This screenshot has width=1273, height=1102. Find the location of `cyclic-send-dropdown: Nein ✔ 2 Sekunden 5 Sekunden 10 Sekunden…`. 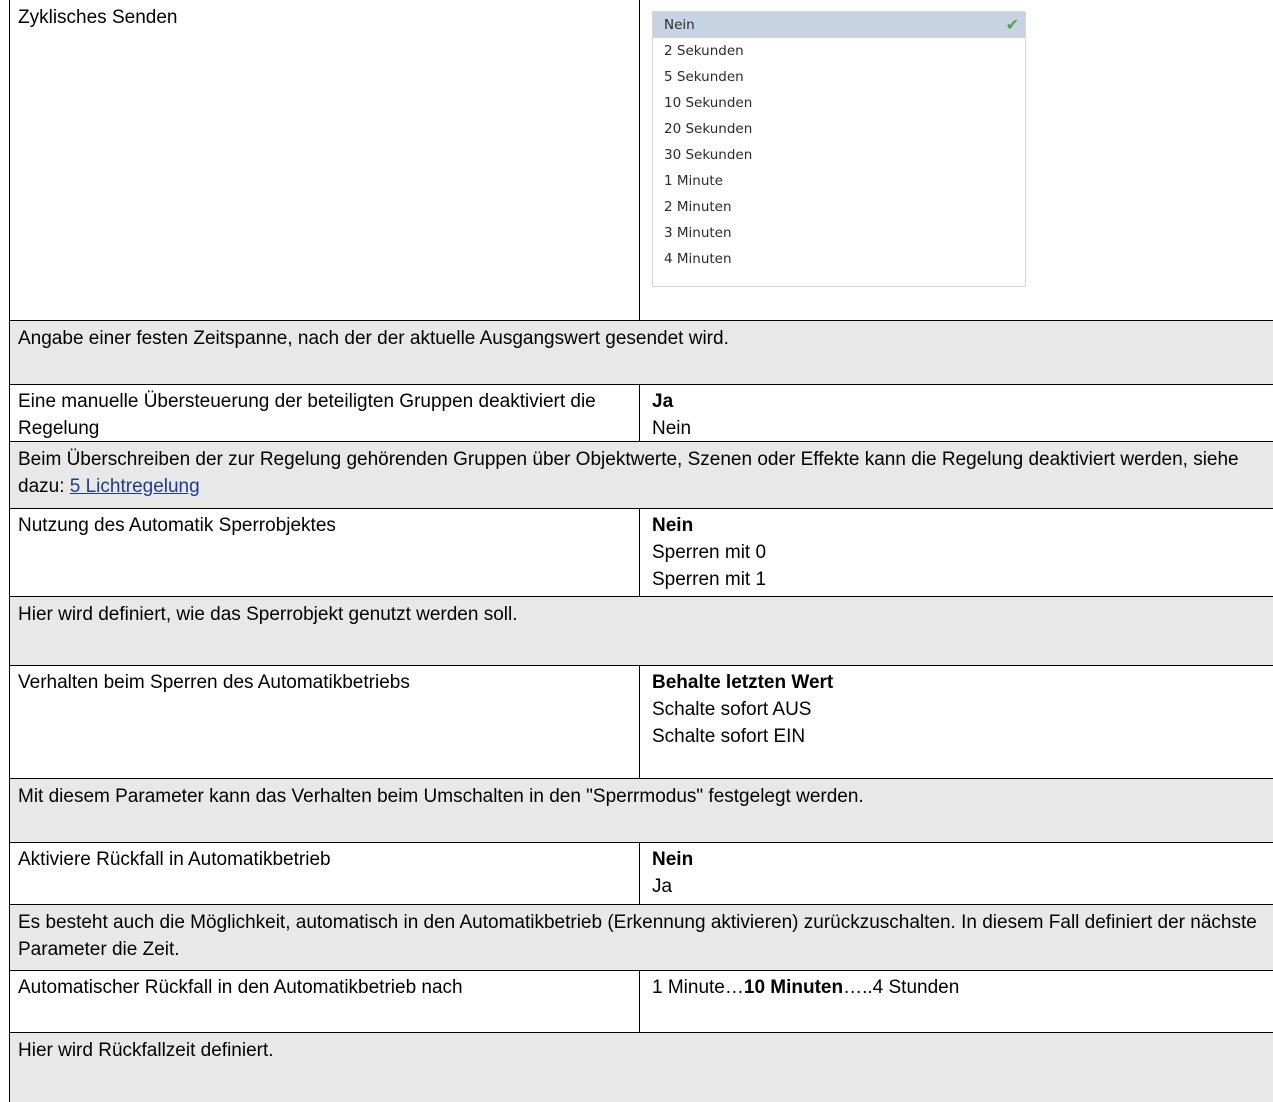

cyclic-send-dropdown: Nein ✔ 2 Sekunden 5 Sekunden 10 Sekunden… is located at coordinates (839, 149).